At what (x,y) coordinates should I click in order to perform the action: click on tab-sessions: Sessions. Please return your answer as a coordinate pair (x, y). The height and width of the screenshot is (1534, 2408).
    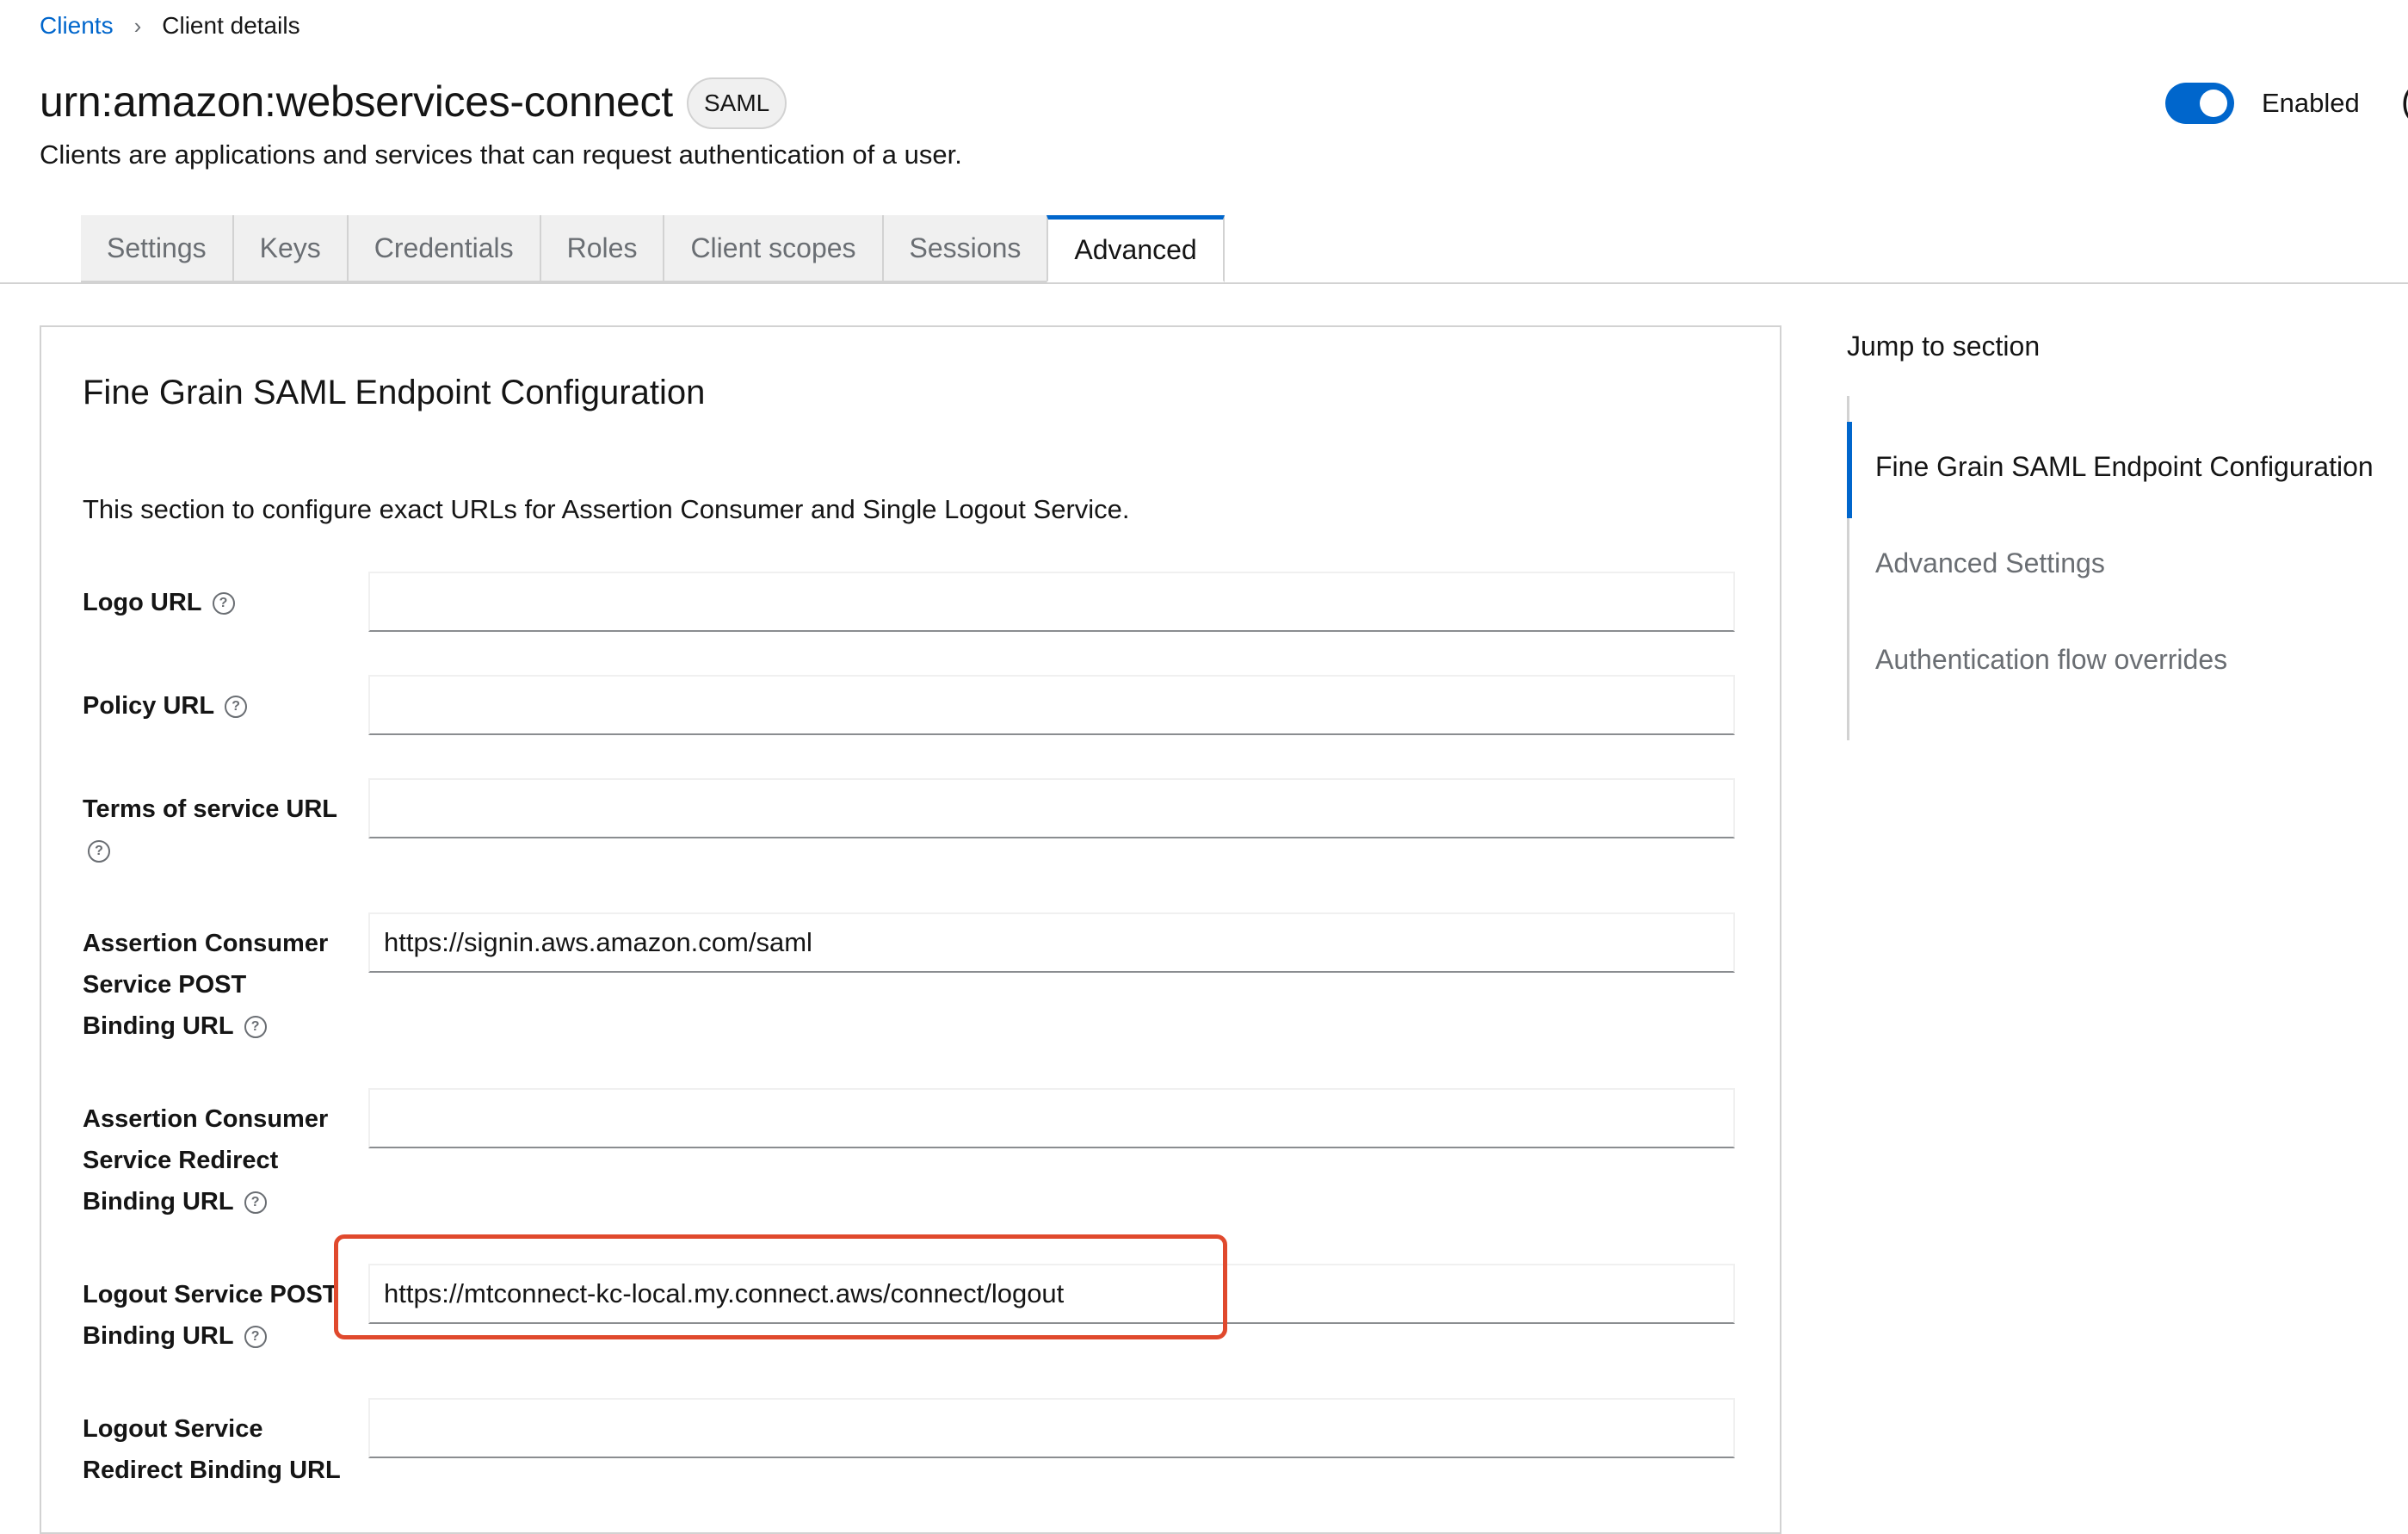
    Looking at the image, I should click on (966, 248).